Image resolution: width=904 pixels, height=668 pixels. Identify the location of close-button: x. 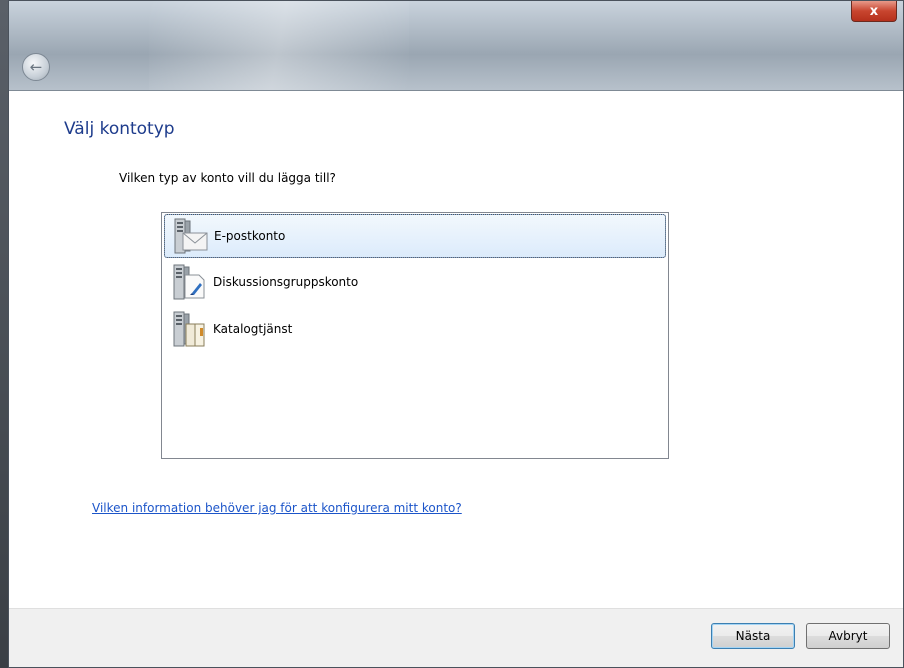
(874, 11).